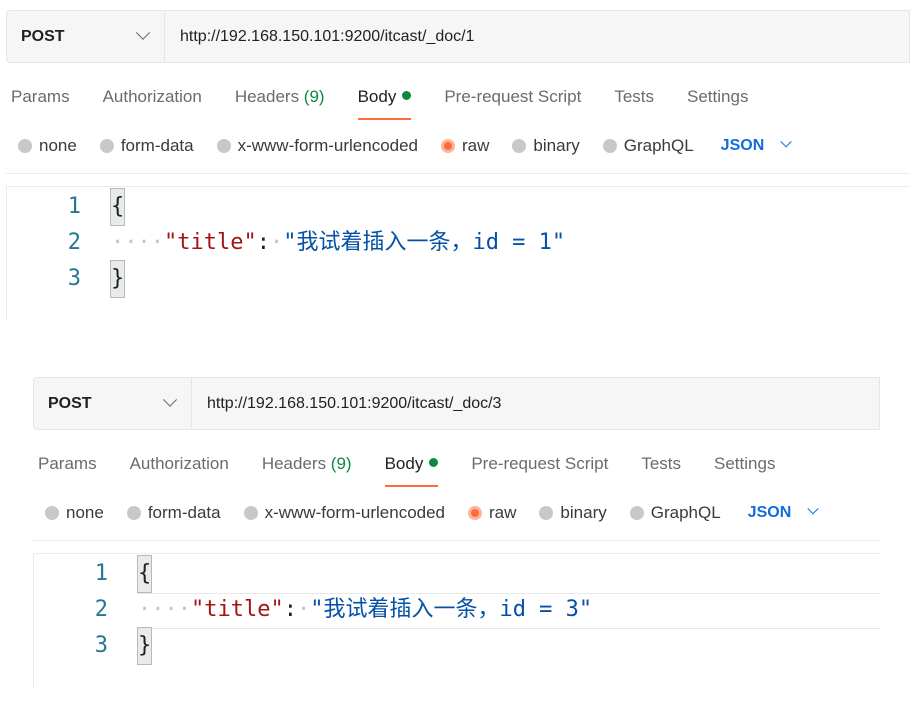  Describe the element at coordinates (164, 609) in the screenshot. I see `whitespace-dots: ····` at that location.